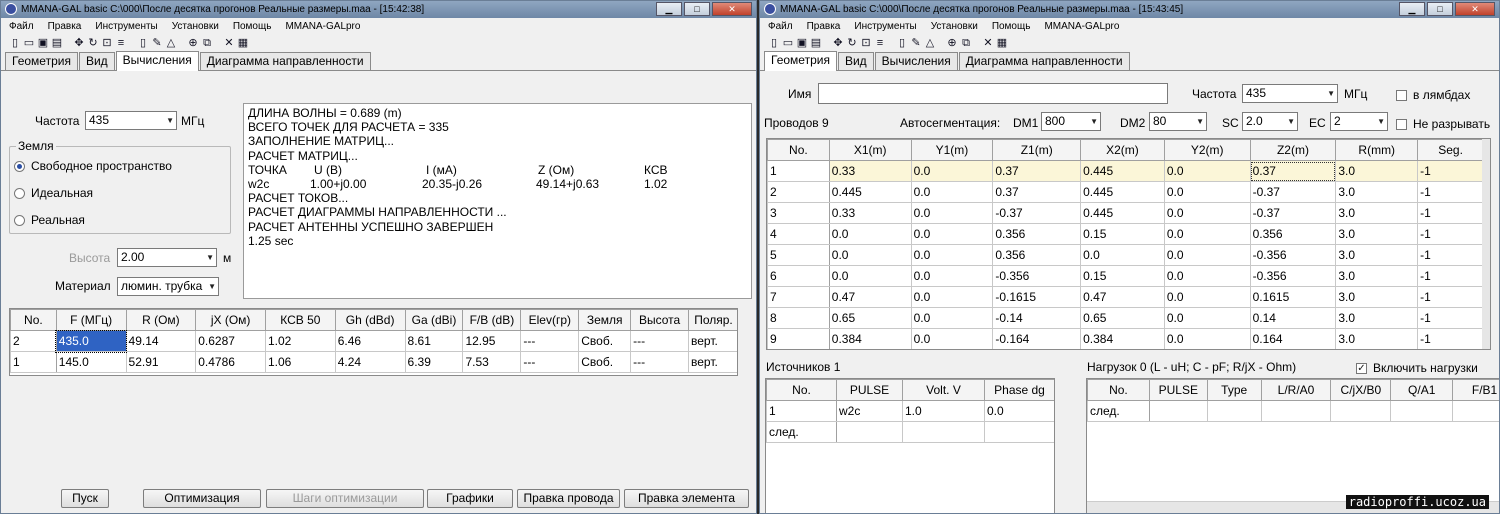 This screenshot has height=514, width=1500. What do you see at coordinates (1037, 297) in the screenshot?
I see `table-cell: -0.1615` at bounding box center [1037, 297].